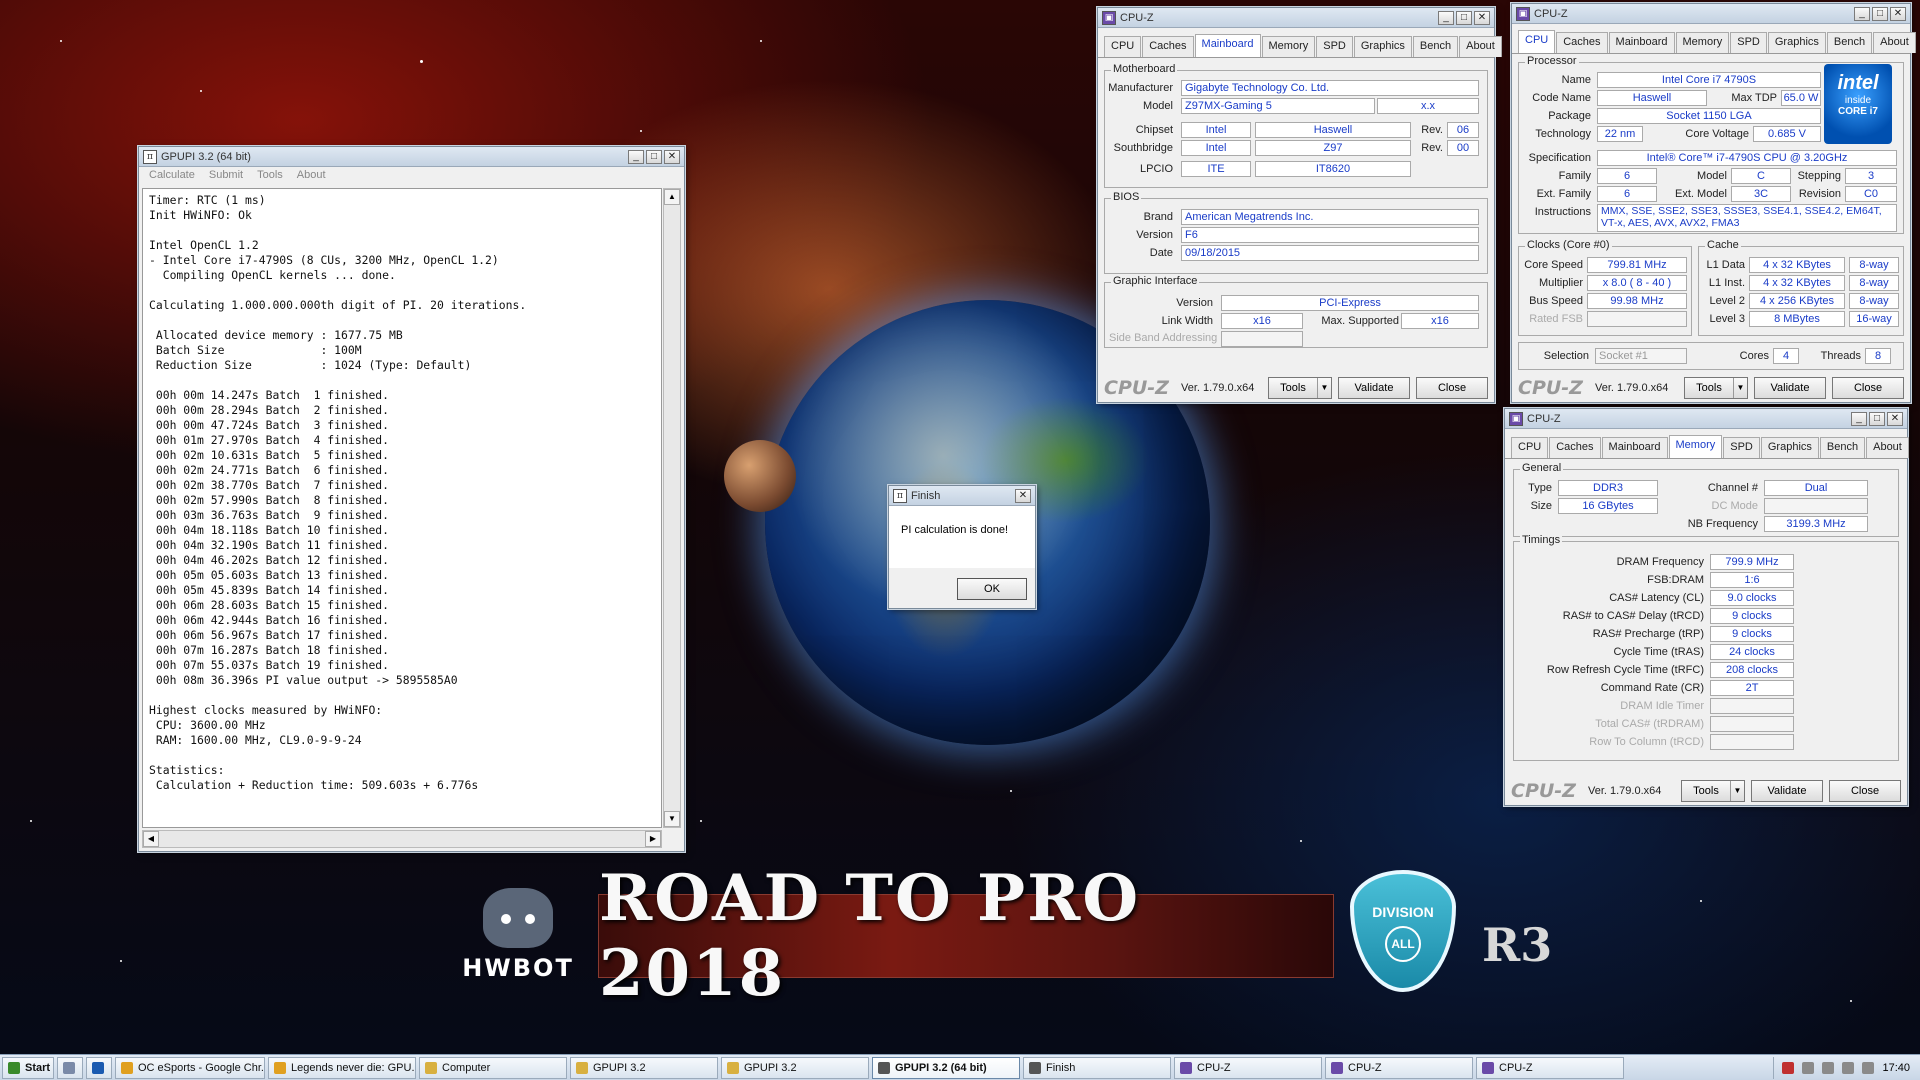 The width and height of the screenshot is (1920, 1080). Describe the element at coordinates (311, 176) in the screenshot. I see `menu-about: About` at that location.